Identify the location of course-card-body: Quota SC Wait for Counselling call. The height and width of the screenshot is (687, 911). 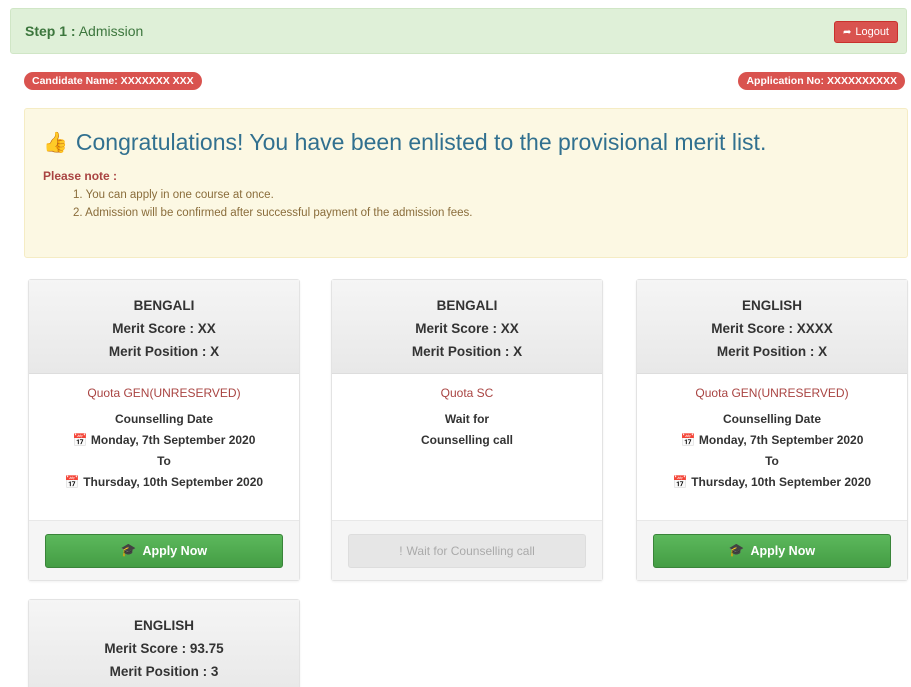
(467, 447).